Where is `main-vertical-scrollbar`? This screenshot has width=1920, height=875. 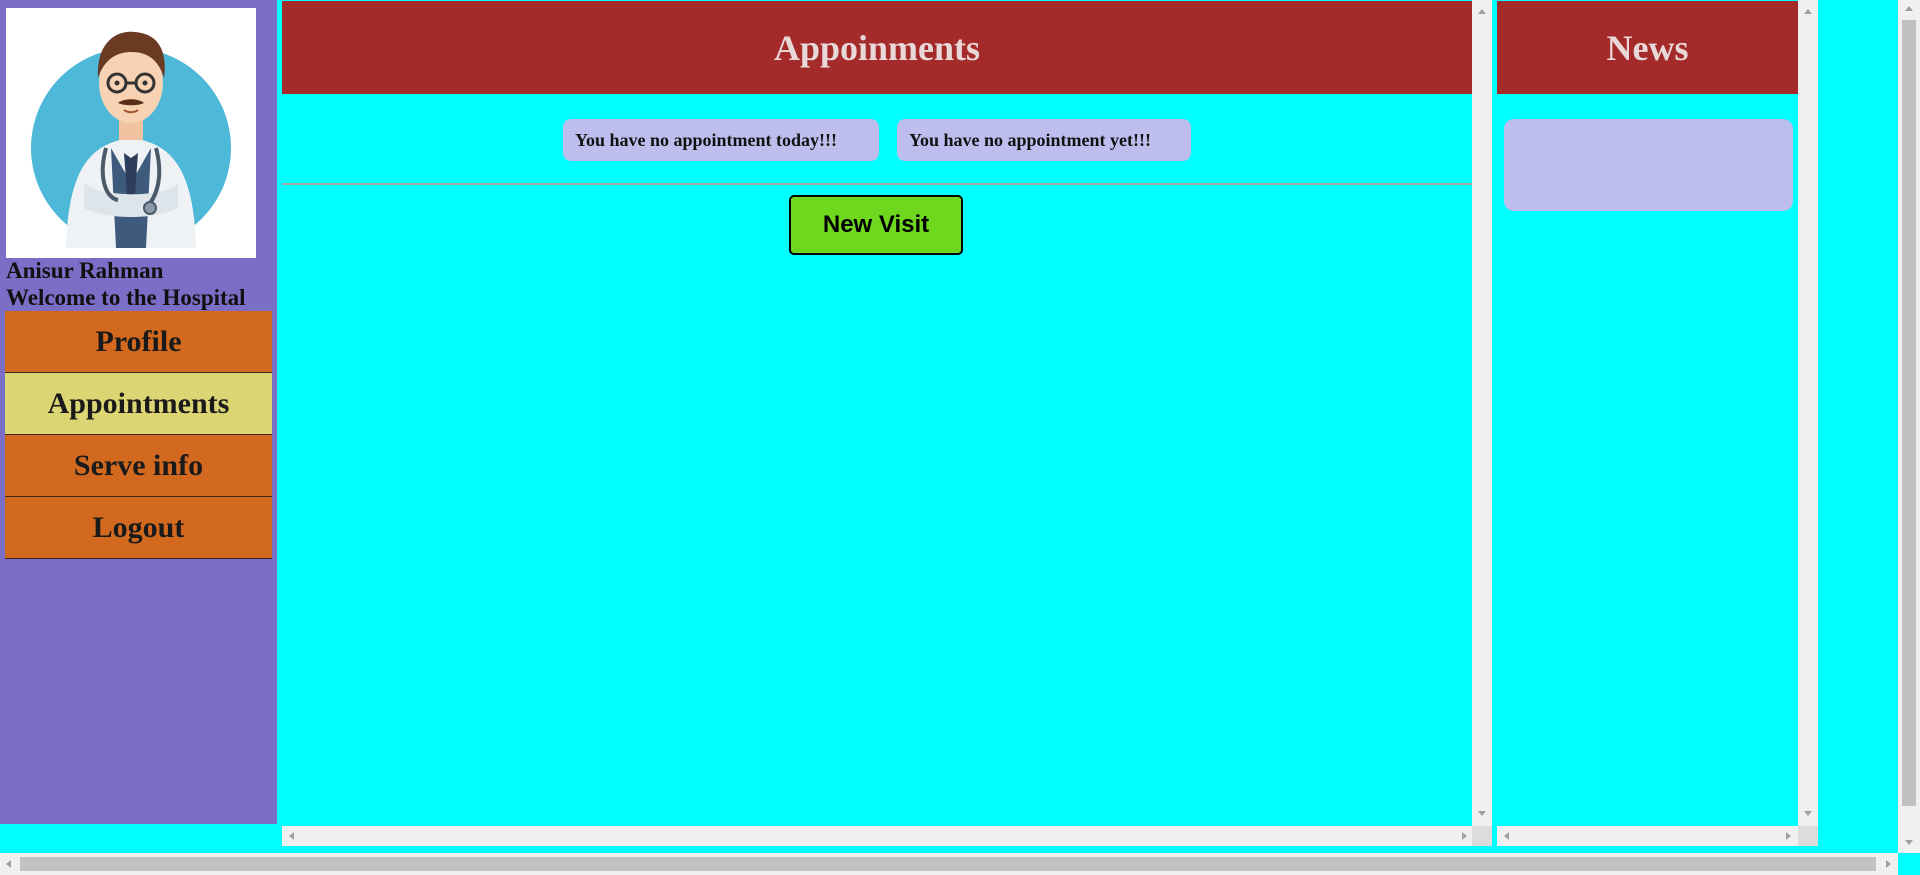
main-vertical-scrollbar is located at coordinates (1482, 413).